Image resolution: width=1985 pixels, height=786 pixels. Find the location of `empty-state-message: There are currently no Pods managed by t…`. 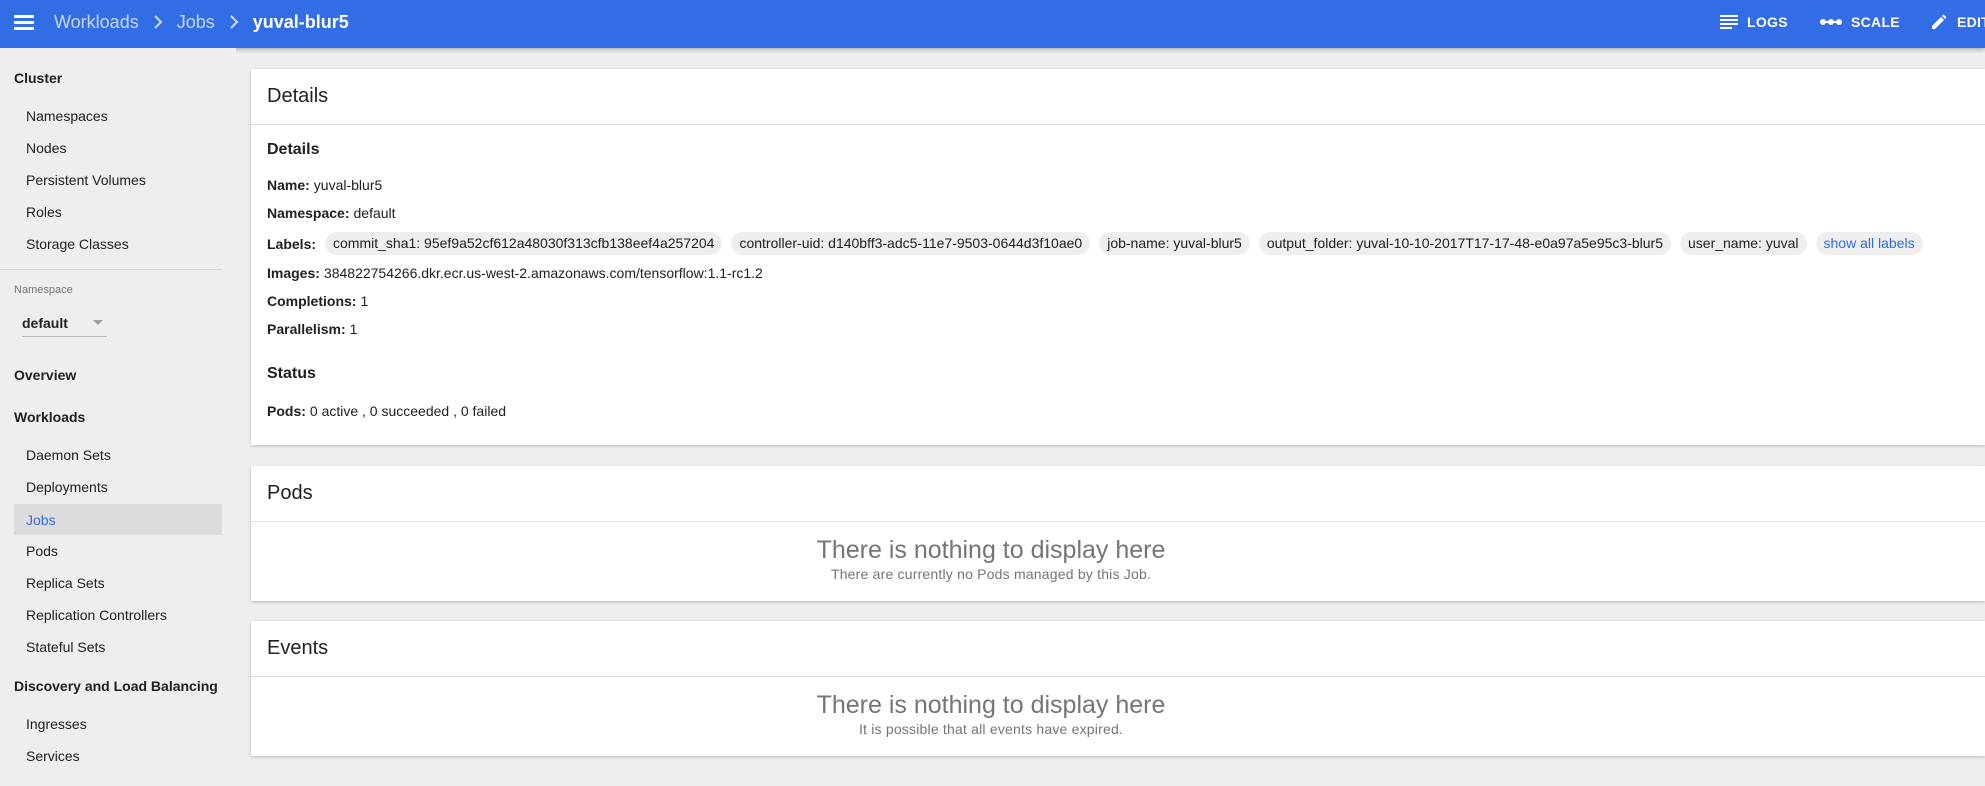

empty-state-message: There are currently no Pods managed by t… is located at coordinates (991, 574).